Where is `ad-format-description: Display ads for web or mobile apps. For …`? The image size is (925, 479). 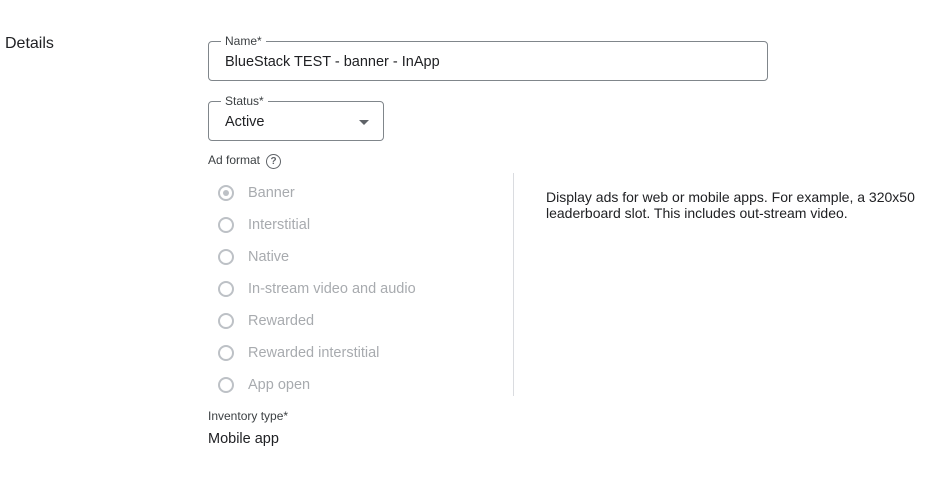 ad-format-description: Display ads for web or mobile apps. For … is located at coordinates (730, 205).